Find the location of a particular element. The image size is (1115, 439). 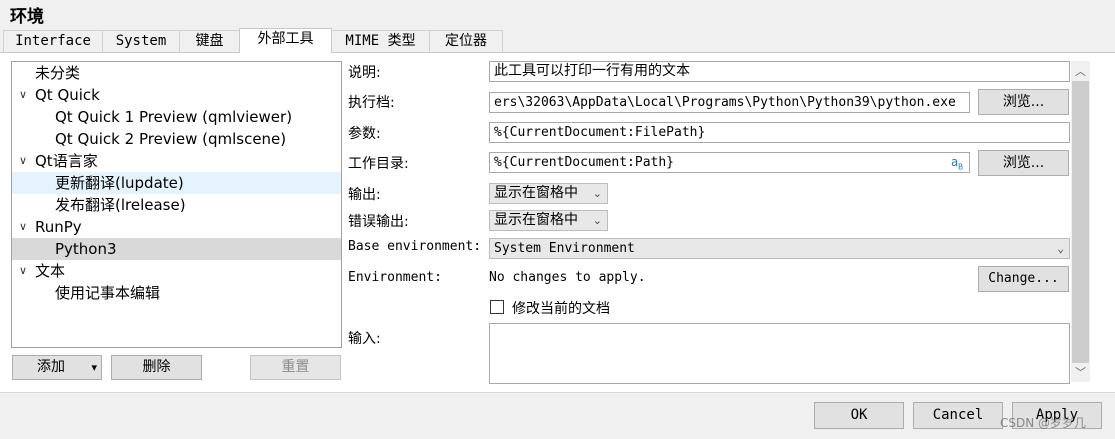

tree-item-uncategorized: 未分类 is located at coordinates (176, 73).